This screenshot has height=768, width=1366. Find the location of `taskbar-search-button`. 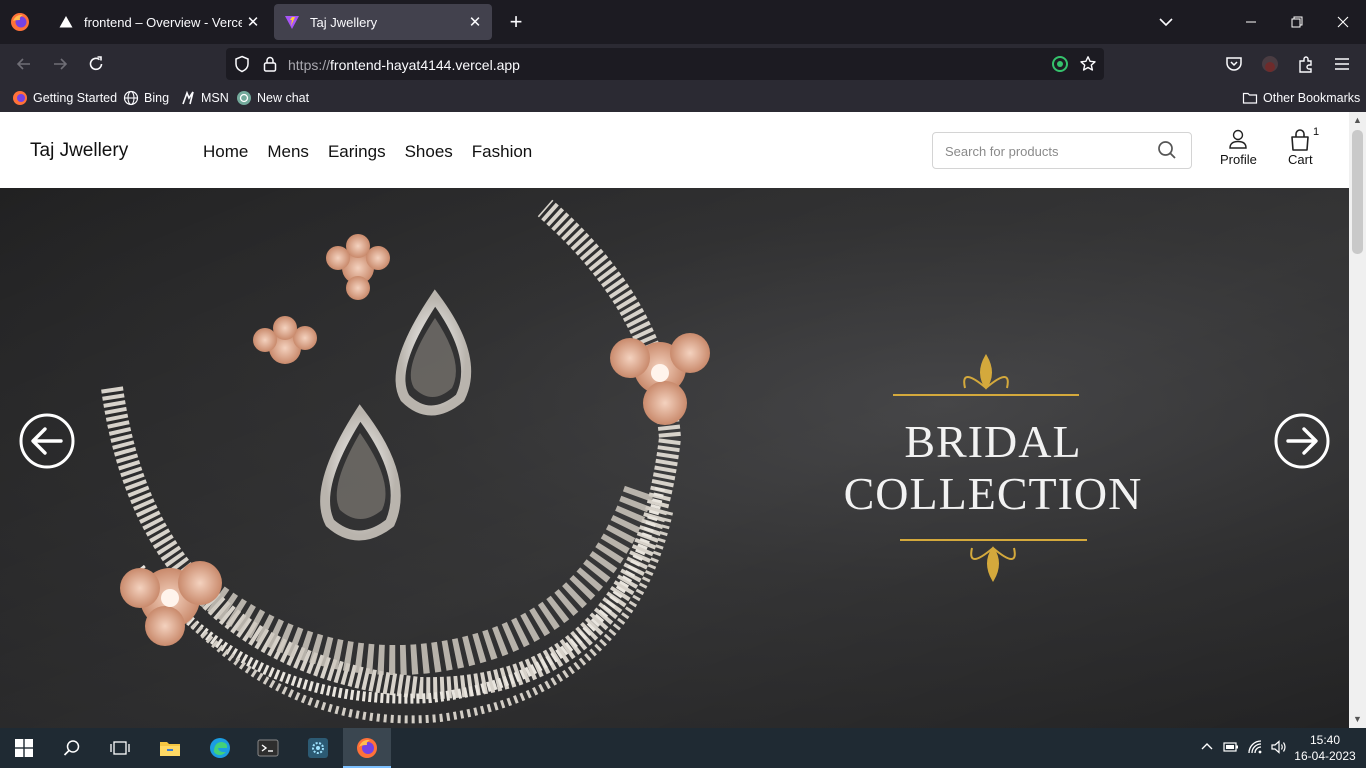

taskbar-search-button is located at coordinates (72, 748).